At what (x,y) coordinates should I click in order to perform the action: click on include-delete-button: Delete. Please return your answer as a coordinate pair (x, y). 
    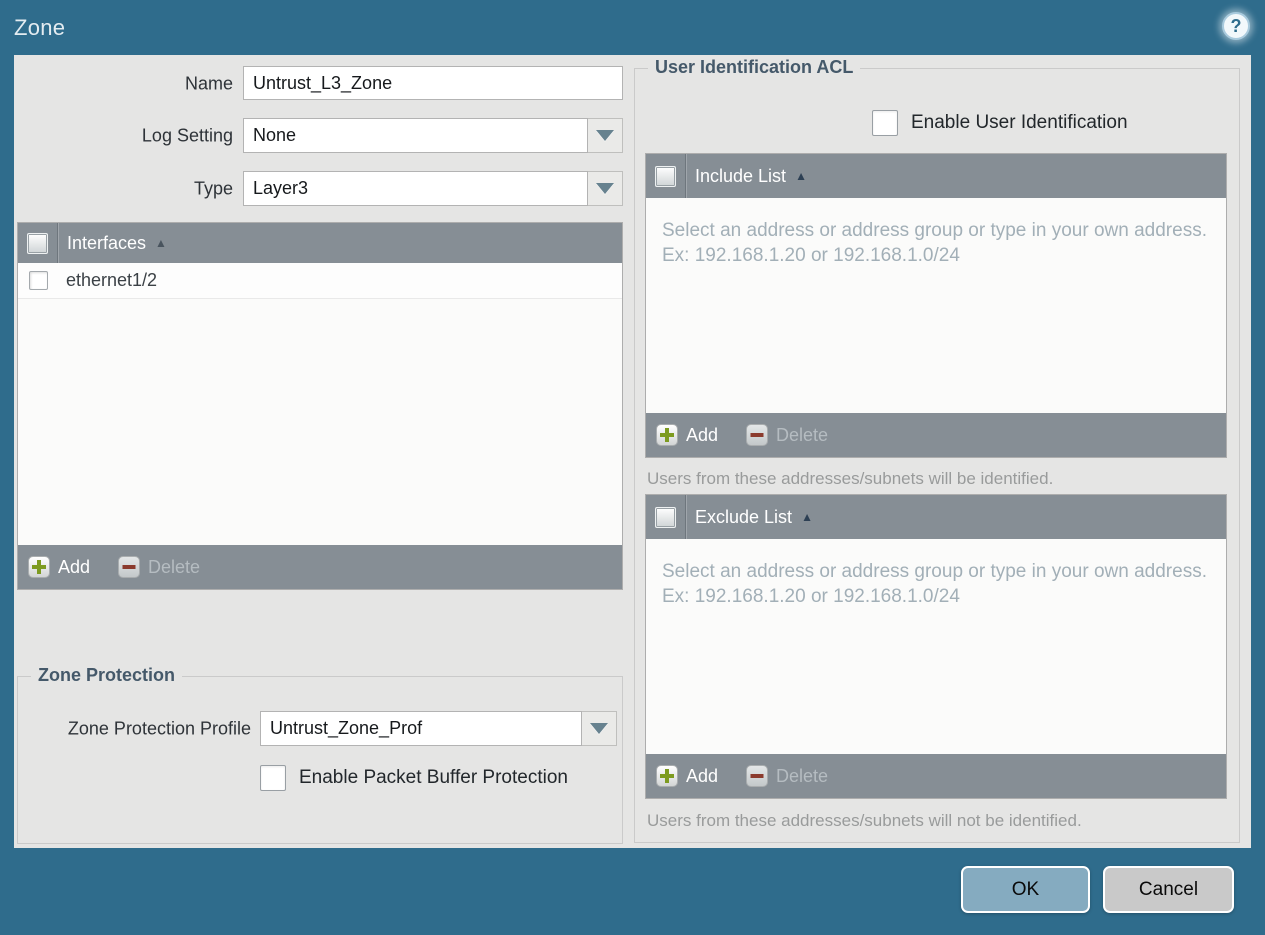
    Looking at the image, I should click on (787, 435).